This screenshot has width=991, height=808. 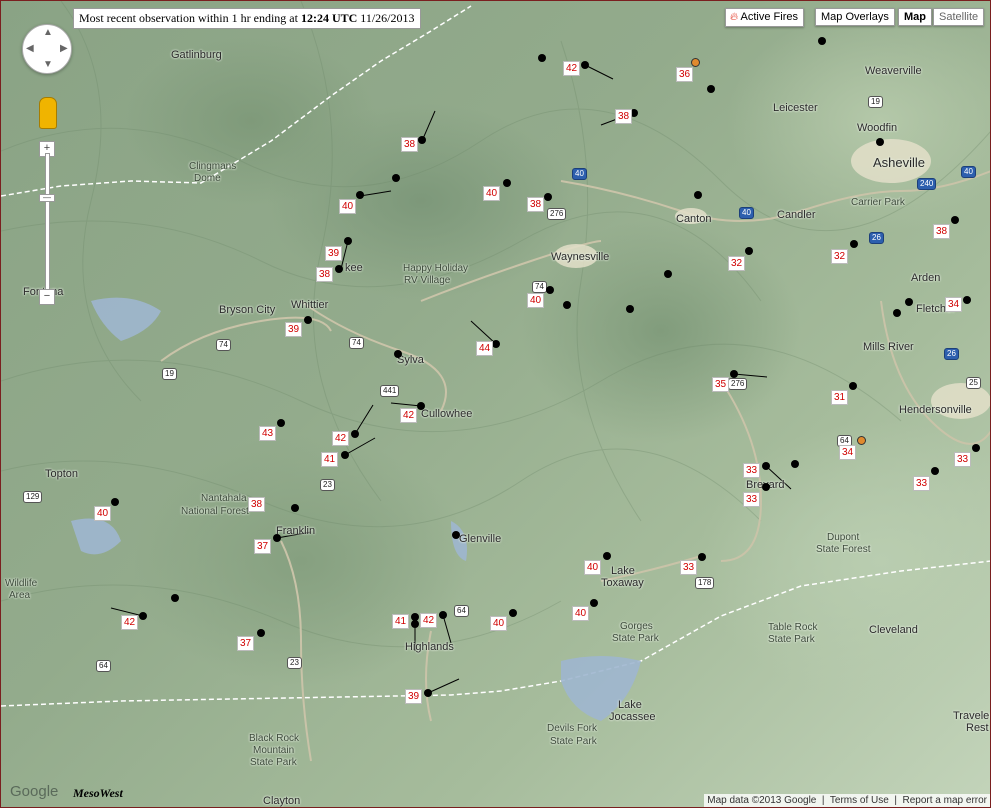 What do you see at coordinates (855, 17) in the screenshot?
I see `map-overlays-button: Map Overlays` at bounding box center [855, 17].